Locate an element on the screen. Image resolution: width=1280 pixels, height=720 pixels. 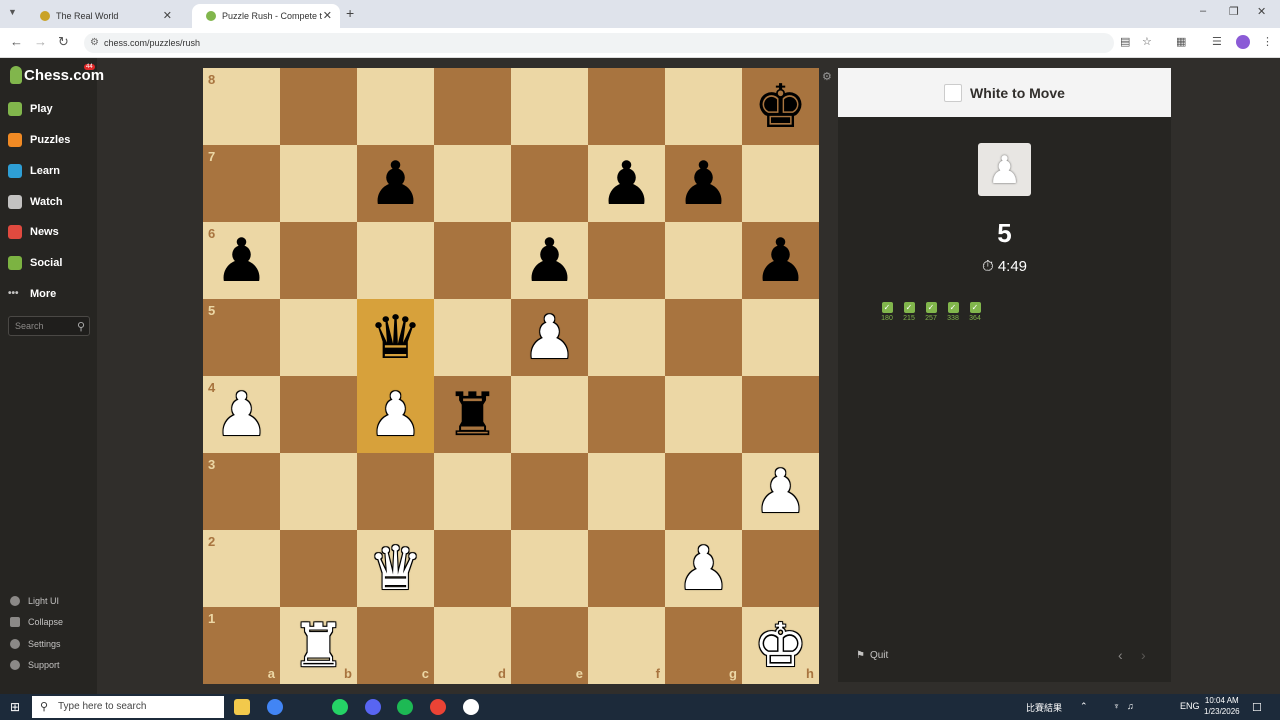
square-f5 is located at coordinates (626, 337).